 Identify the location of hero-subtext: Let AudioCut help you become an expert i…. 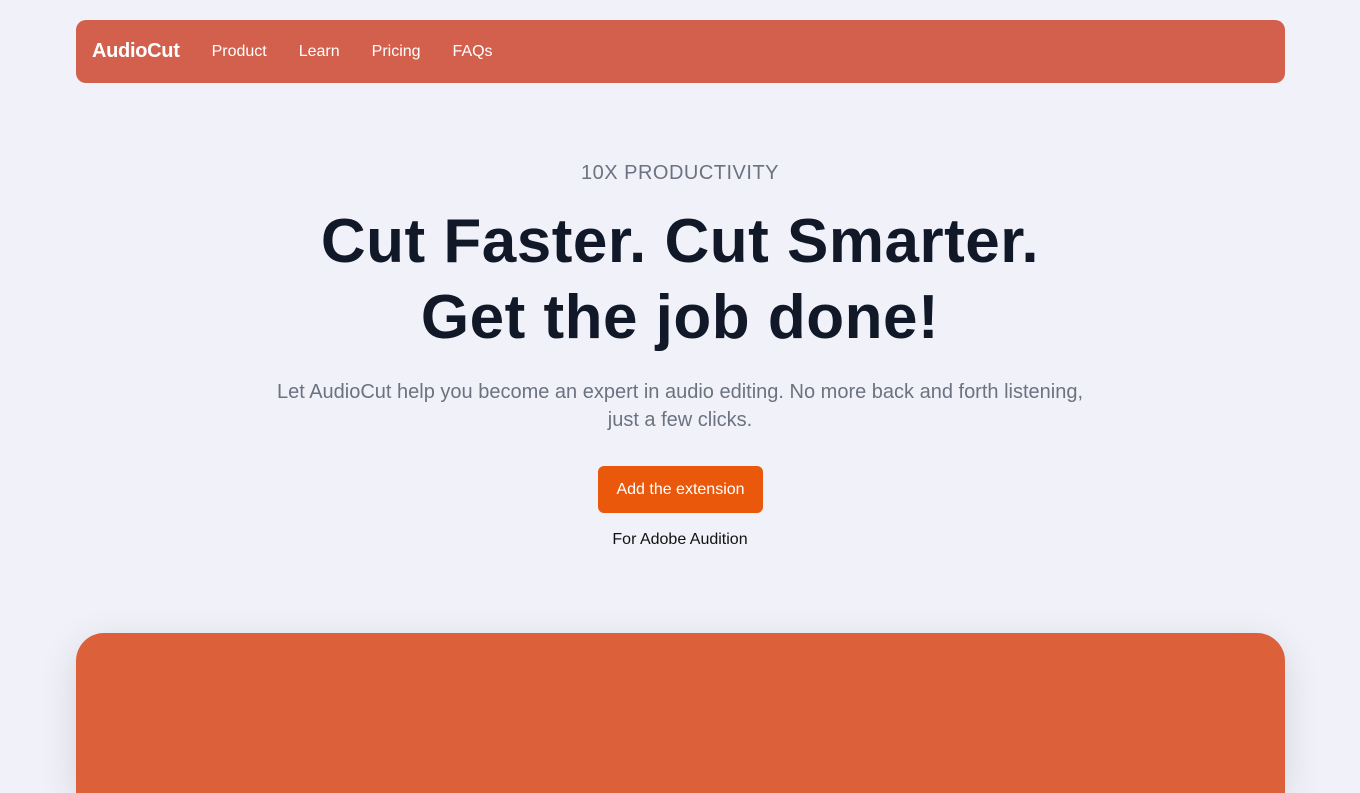
(680, 406).